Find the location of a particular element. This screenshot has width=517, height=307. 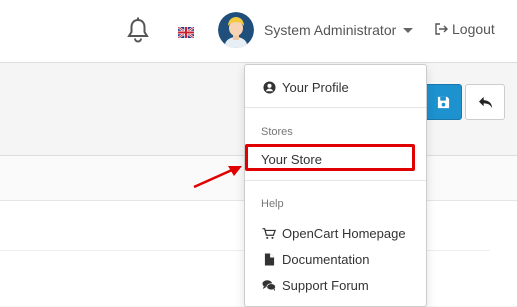

help-header: Help is located at coordinates (272, 204).